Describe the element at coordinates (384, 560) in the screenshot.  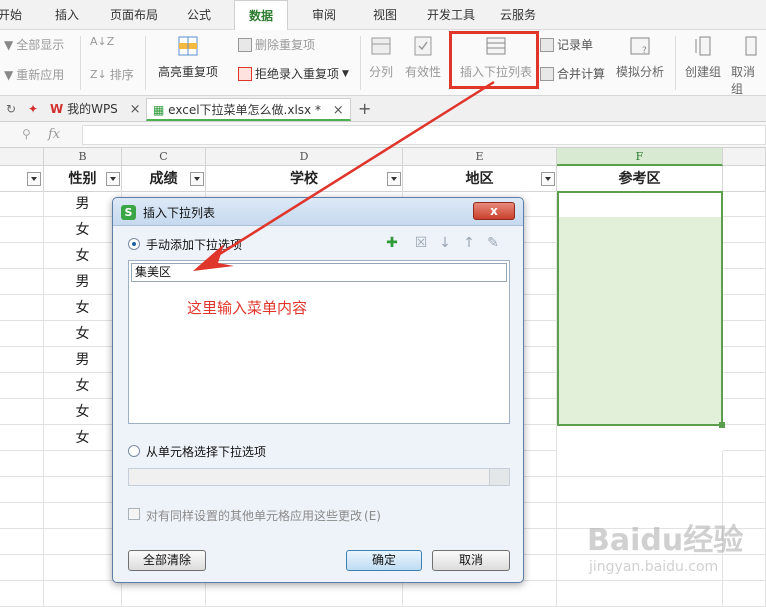
I see `ok-button: 确定` at that location.